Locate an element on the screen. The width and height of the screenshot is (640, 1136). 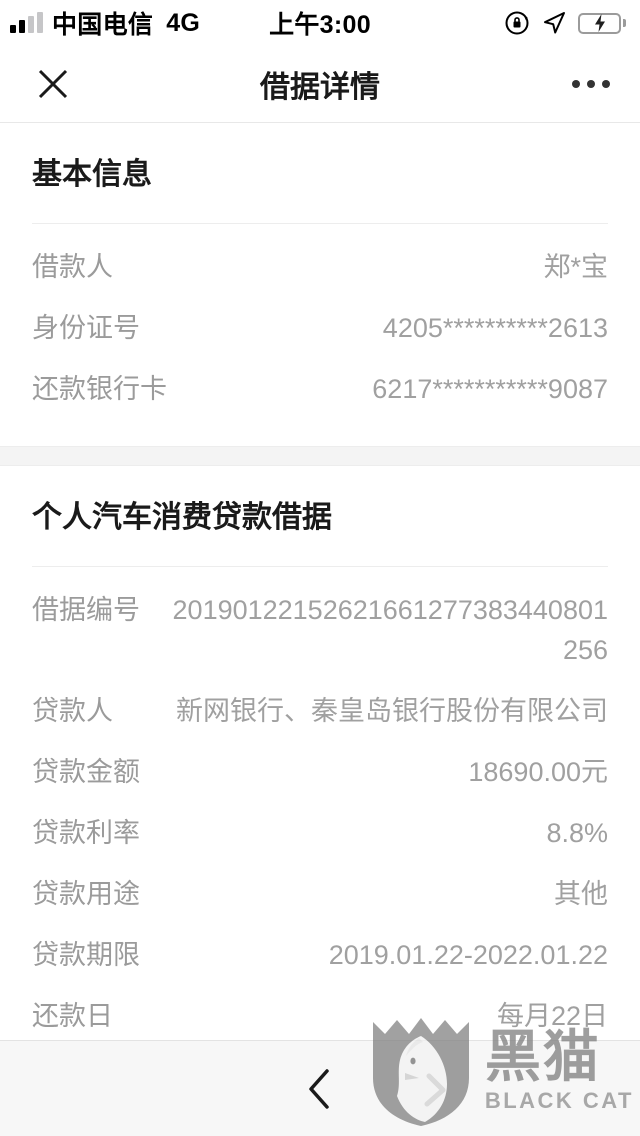
back-chevron-icon is located at coordinates (320, 1089).